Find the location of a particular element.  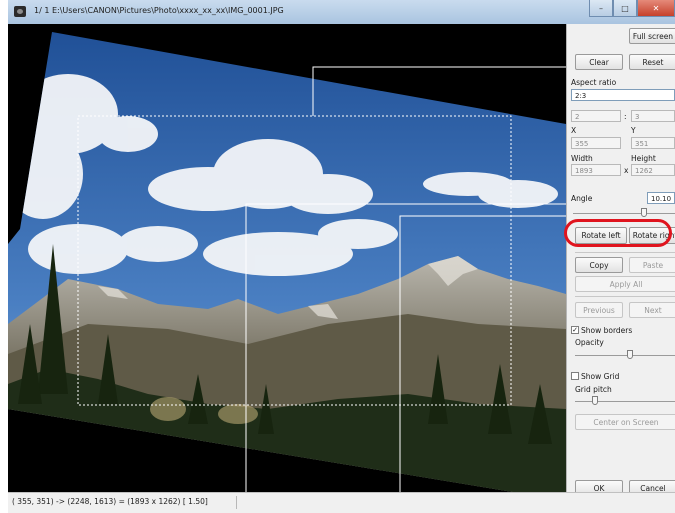

aspect-ratio-label: Aspect ratio is located at coordinates (594, 82).